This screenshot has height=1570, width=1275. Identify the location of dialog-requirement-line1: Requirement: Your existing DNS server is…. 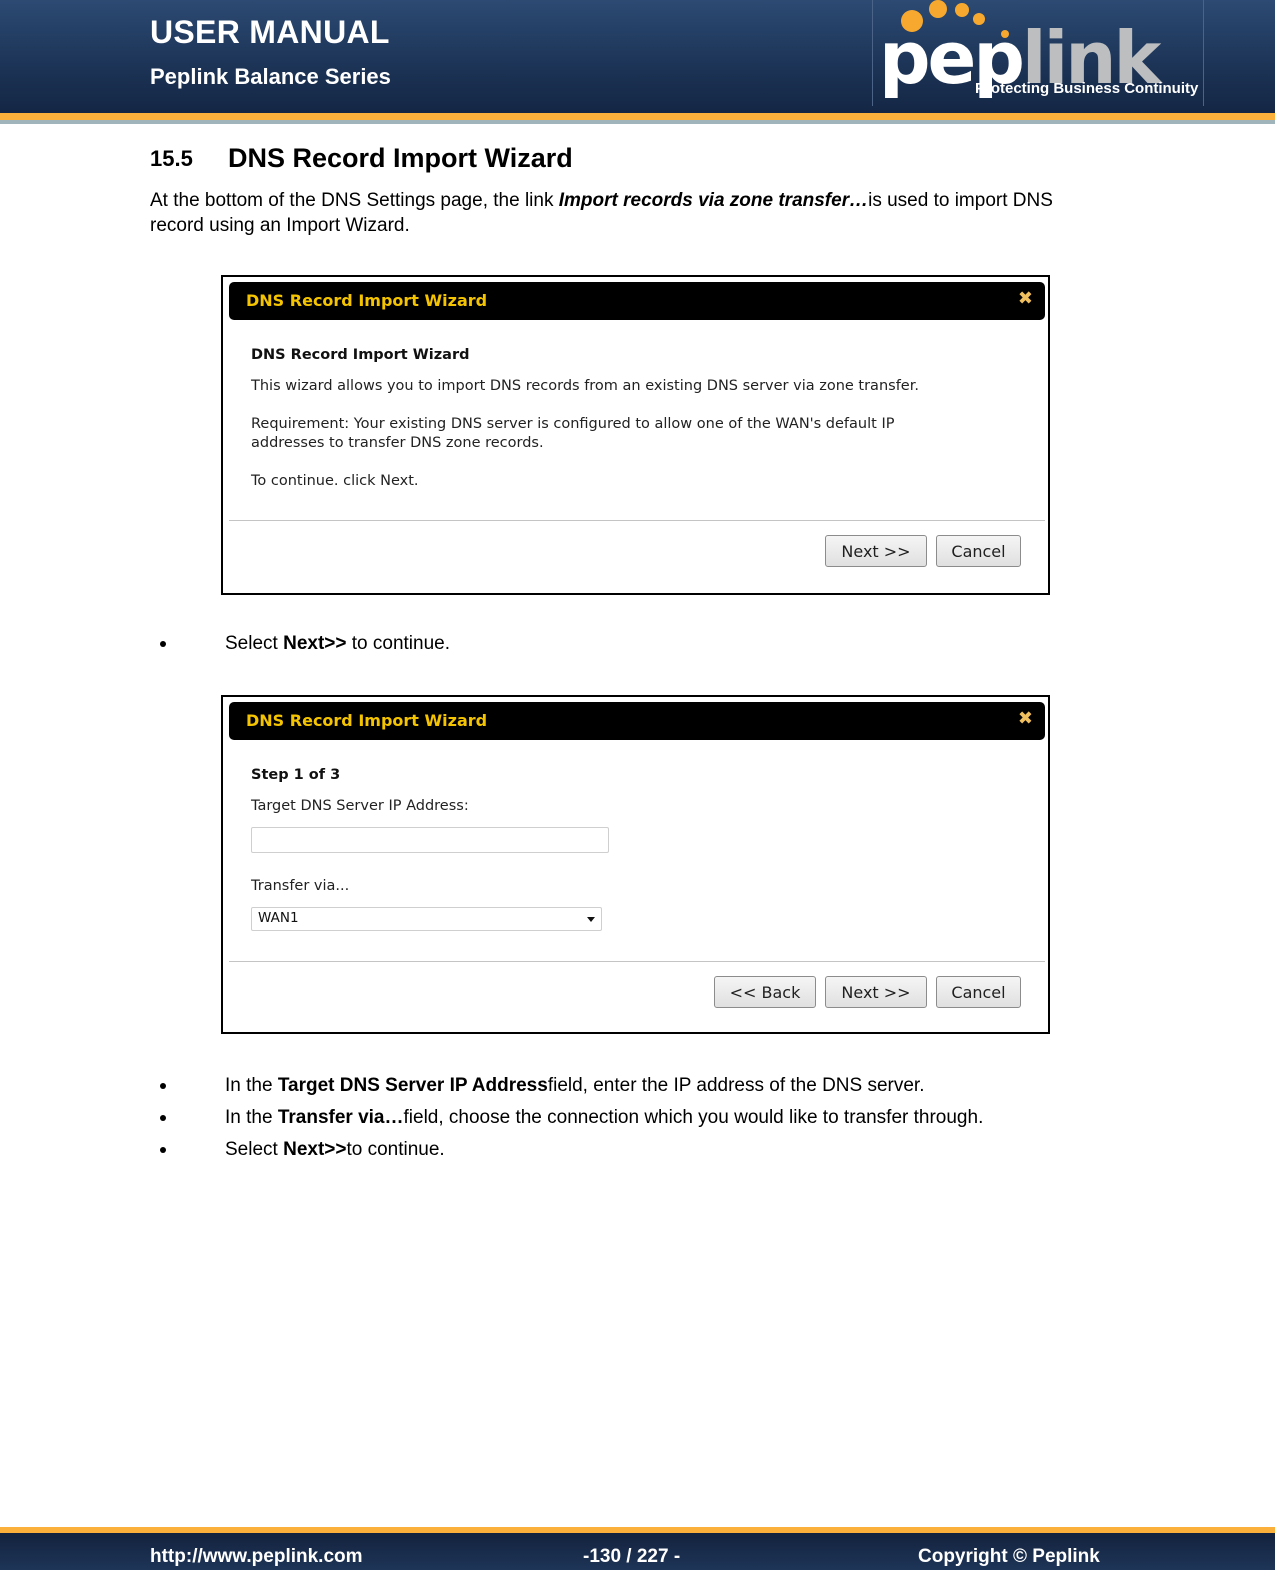
(573, 424).